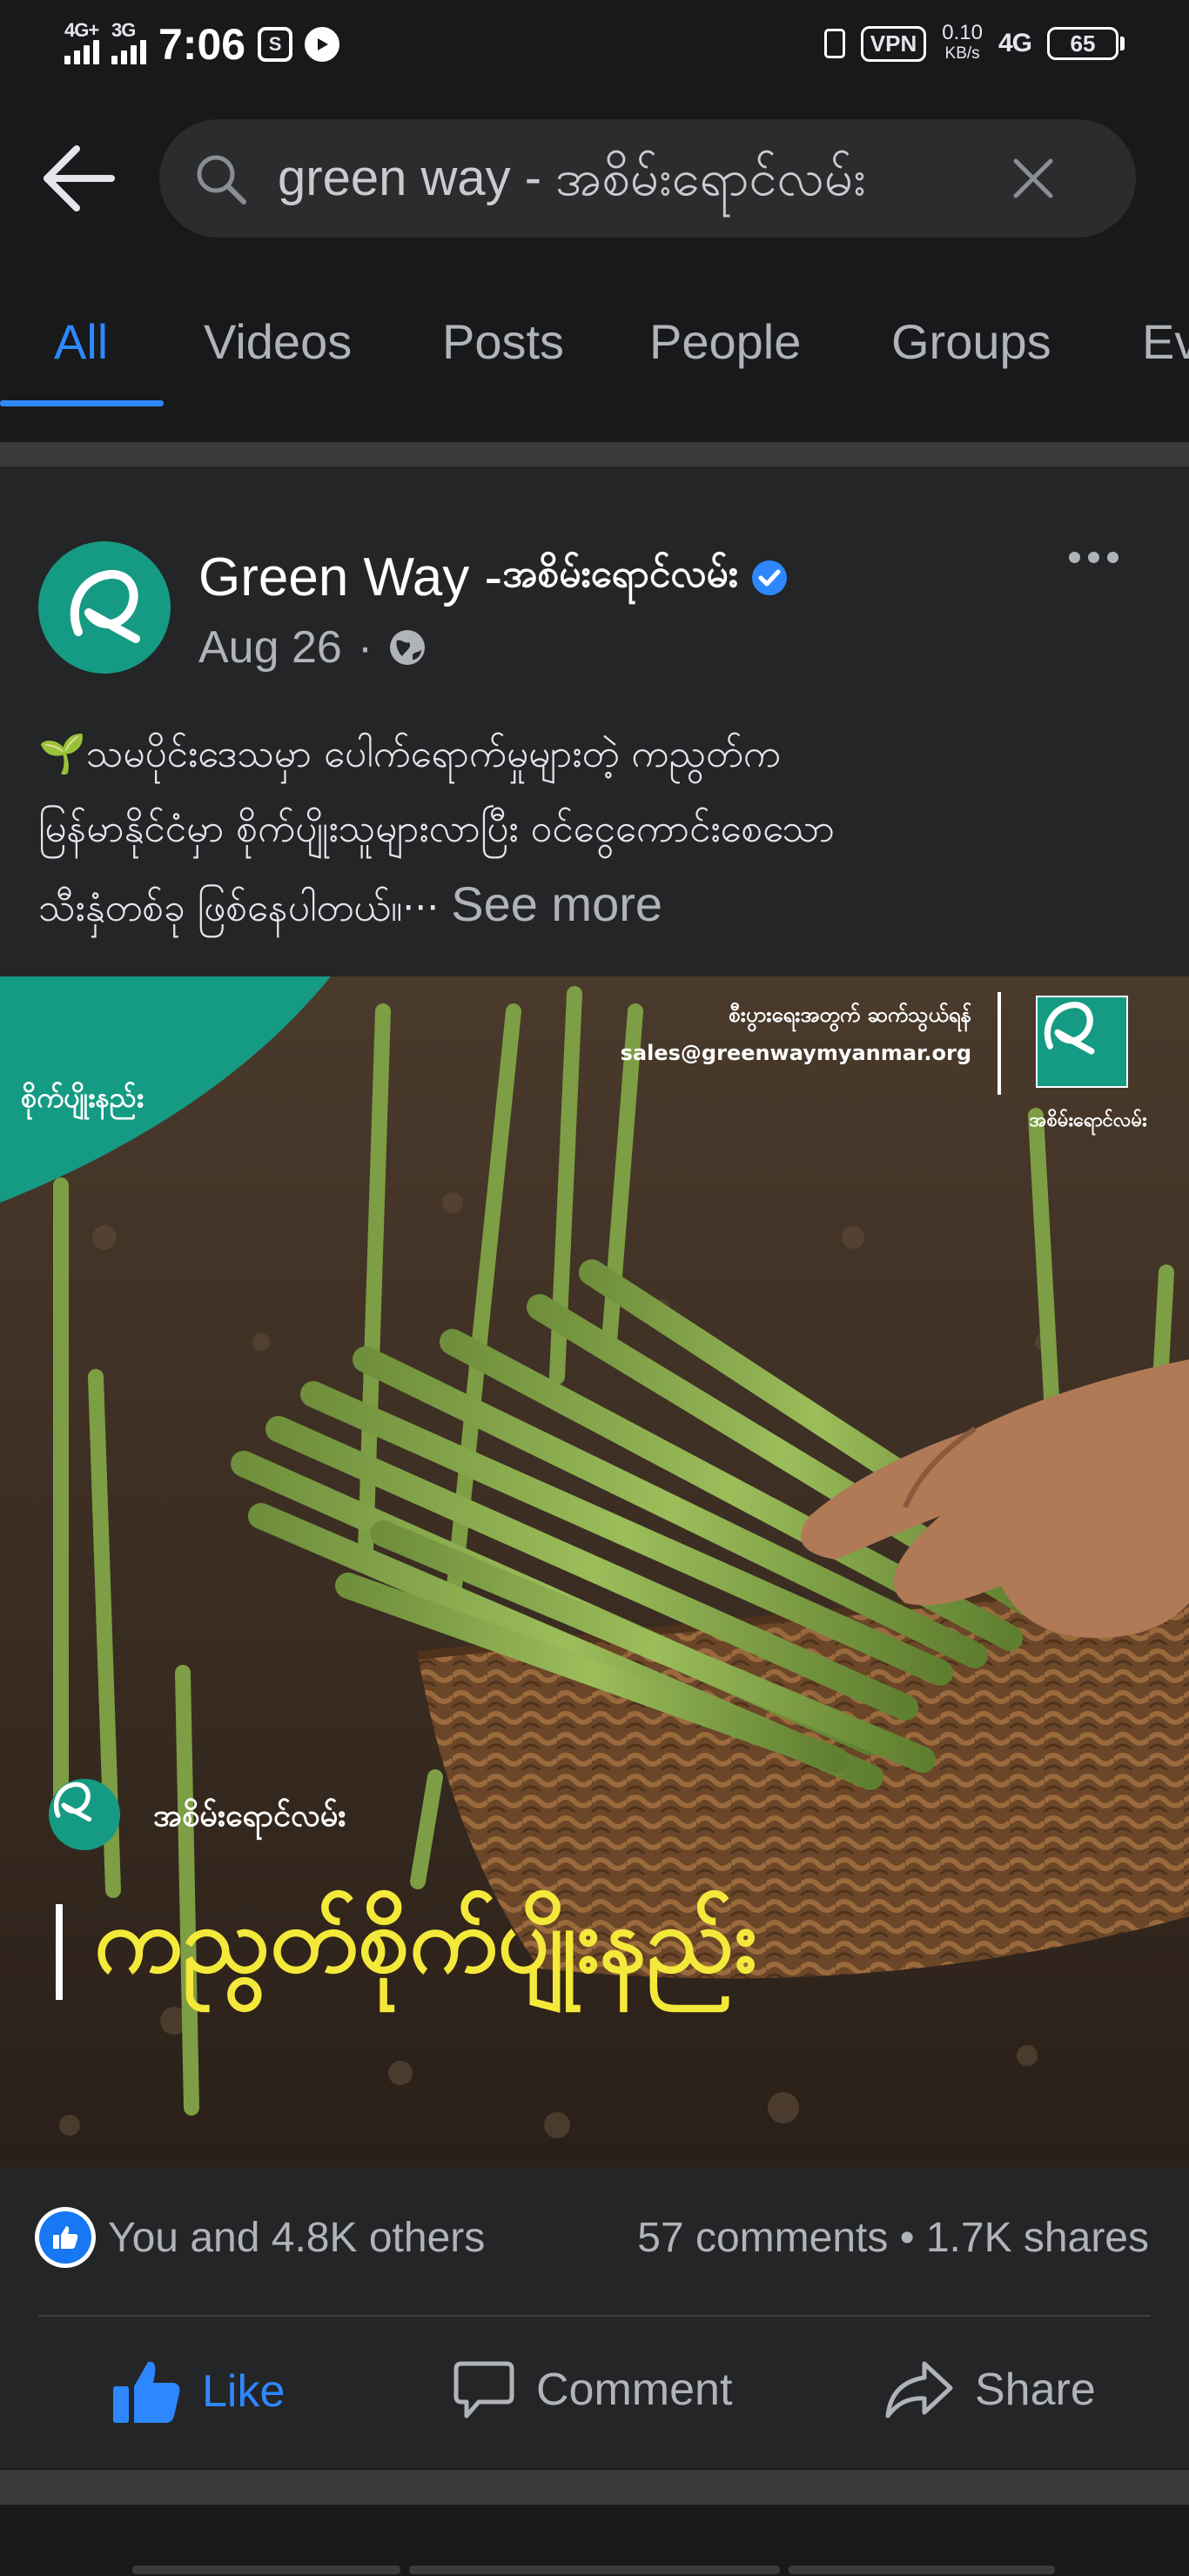  I want to click on reactions-count: You and 4.8K others, so click(297, 2238).